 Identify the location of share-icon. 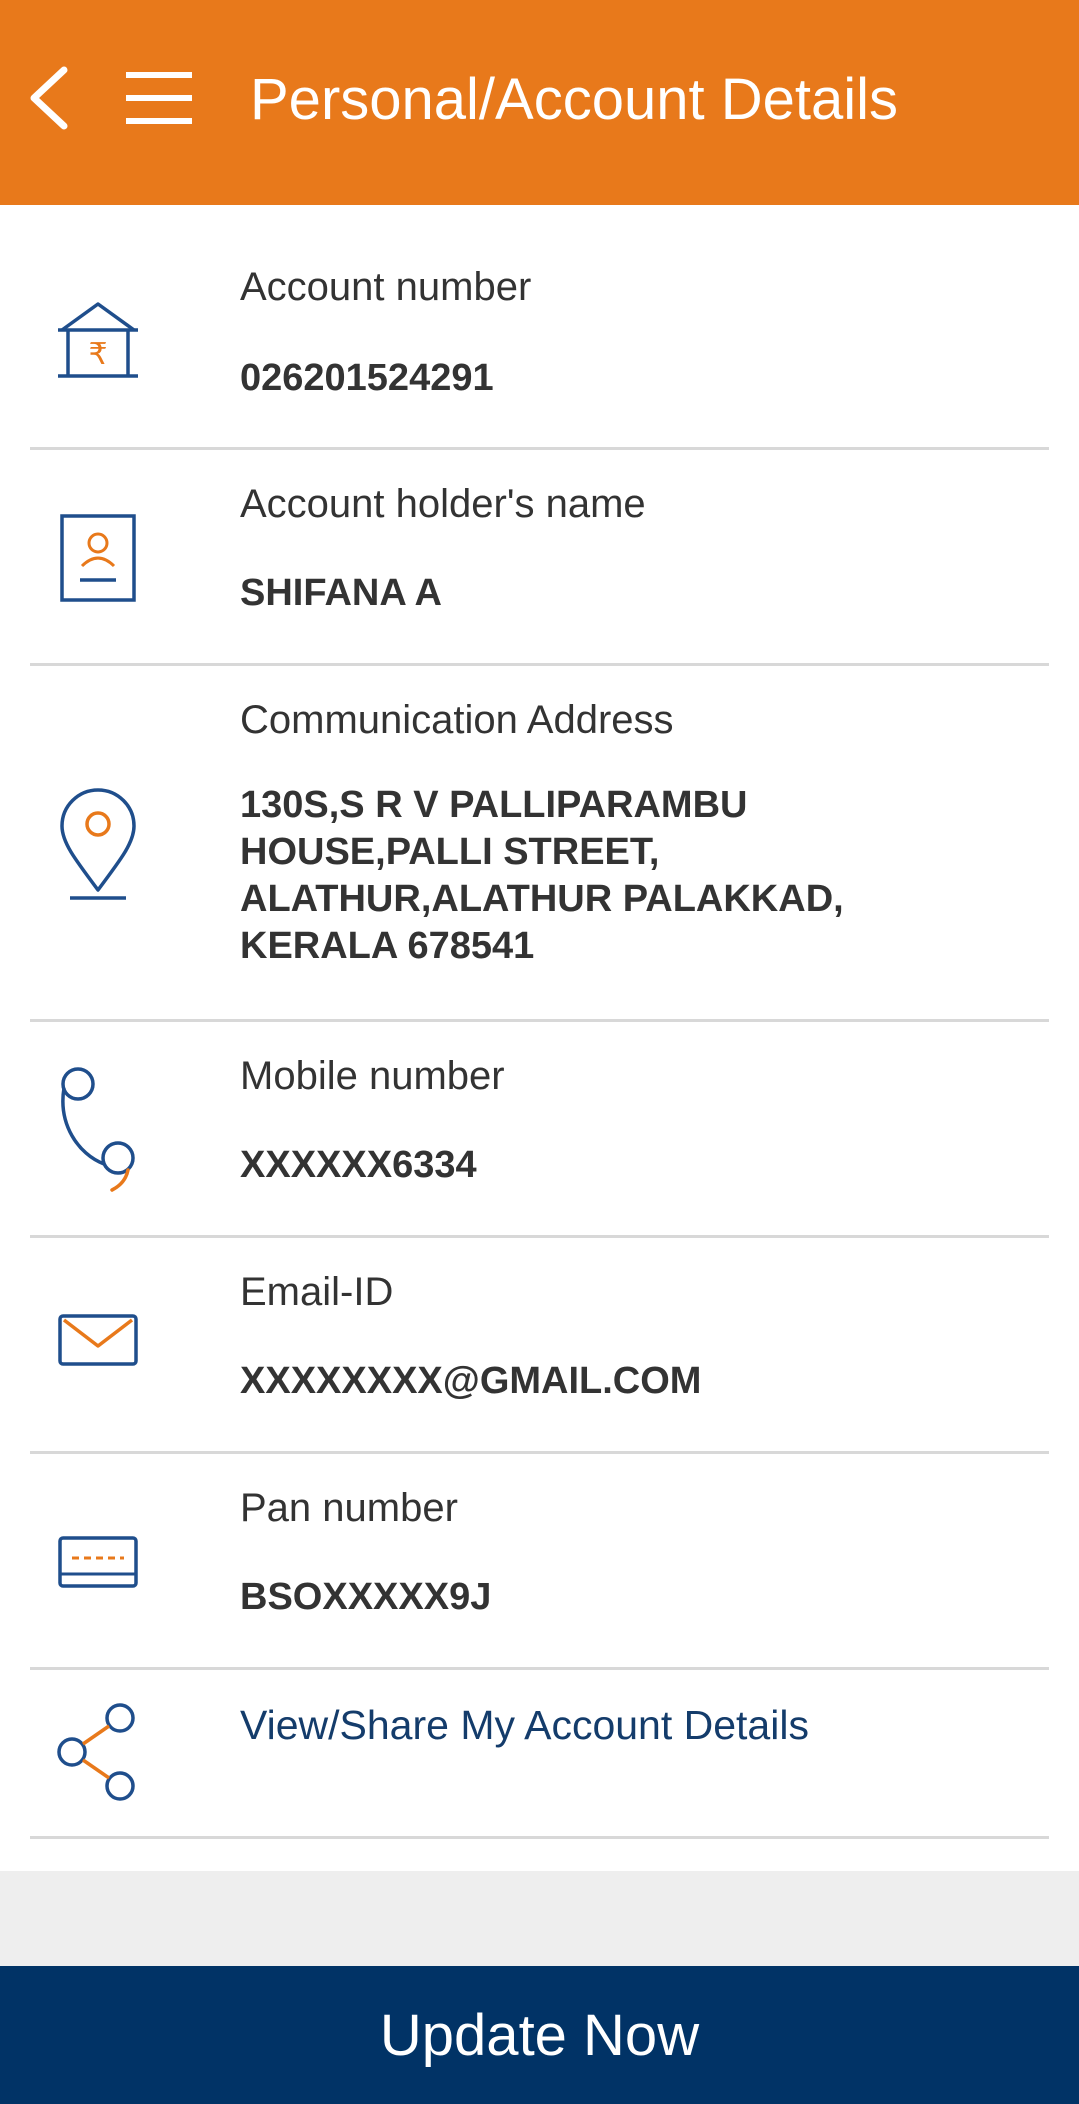
(96, 1752).